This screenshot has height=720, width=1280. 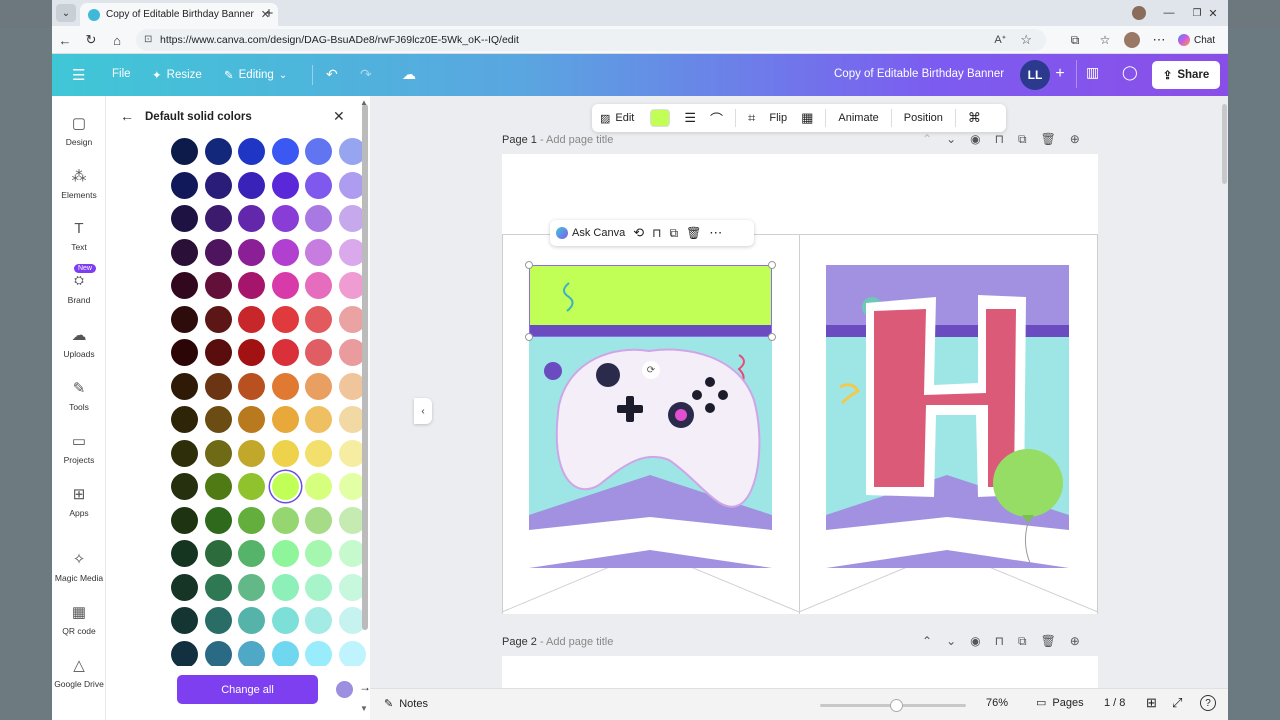 I want to click on ask-canva-button: Ask Canva, so click(x=590, y=233).